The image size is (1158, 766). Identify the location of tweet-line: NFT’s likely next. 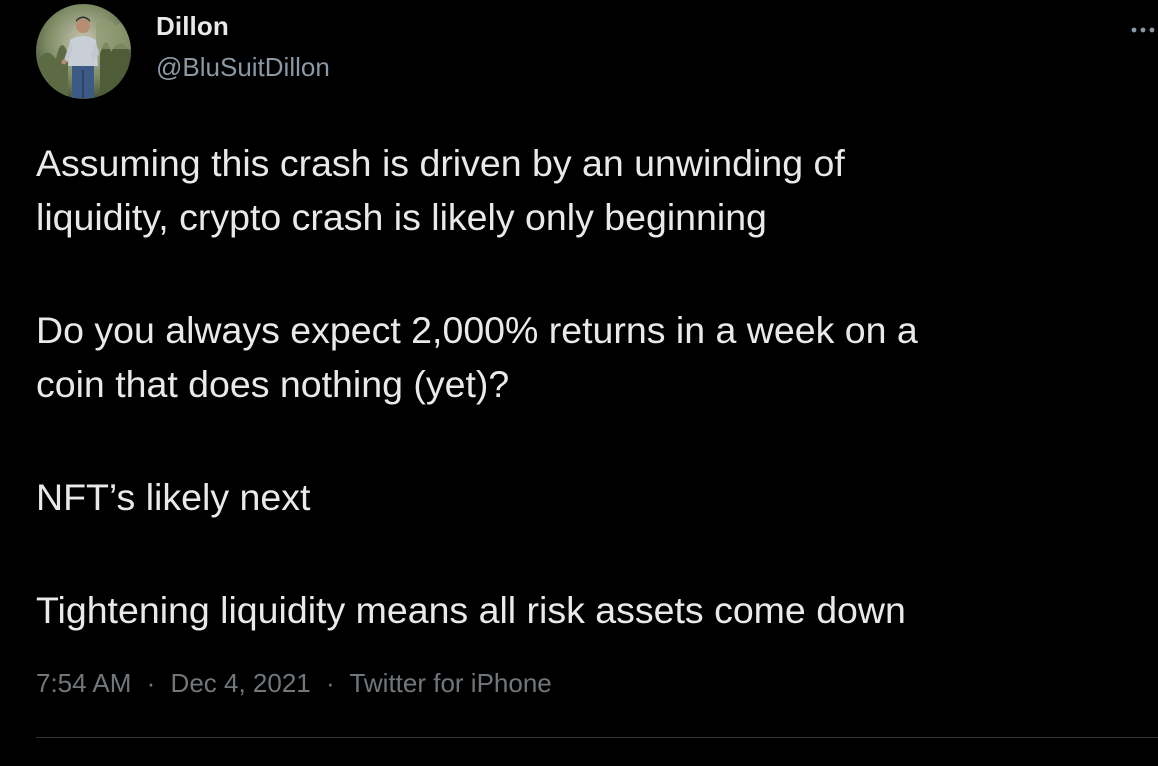
(173, 497).